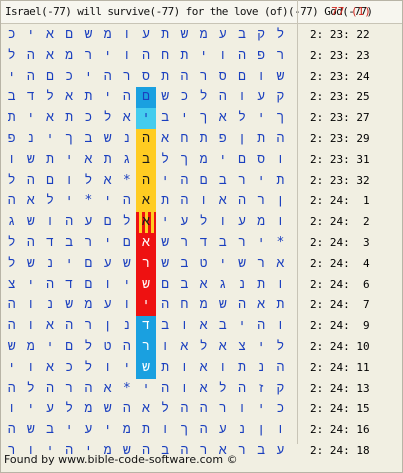  What do you see at coordinates (340, 409) in the screenshot?
I see `verse-reference: 2: 24: 15` at bounding box center [340, 409].